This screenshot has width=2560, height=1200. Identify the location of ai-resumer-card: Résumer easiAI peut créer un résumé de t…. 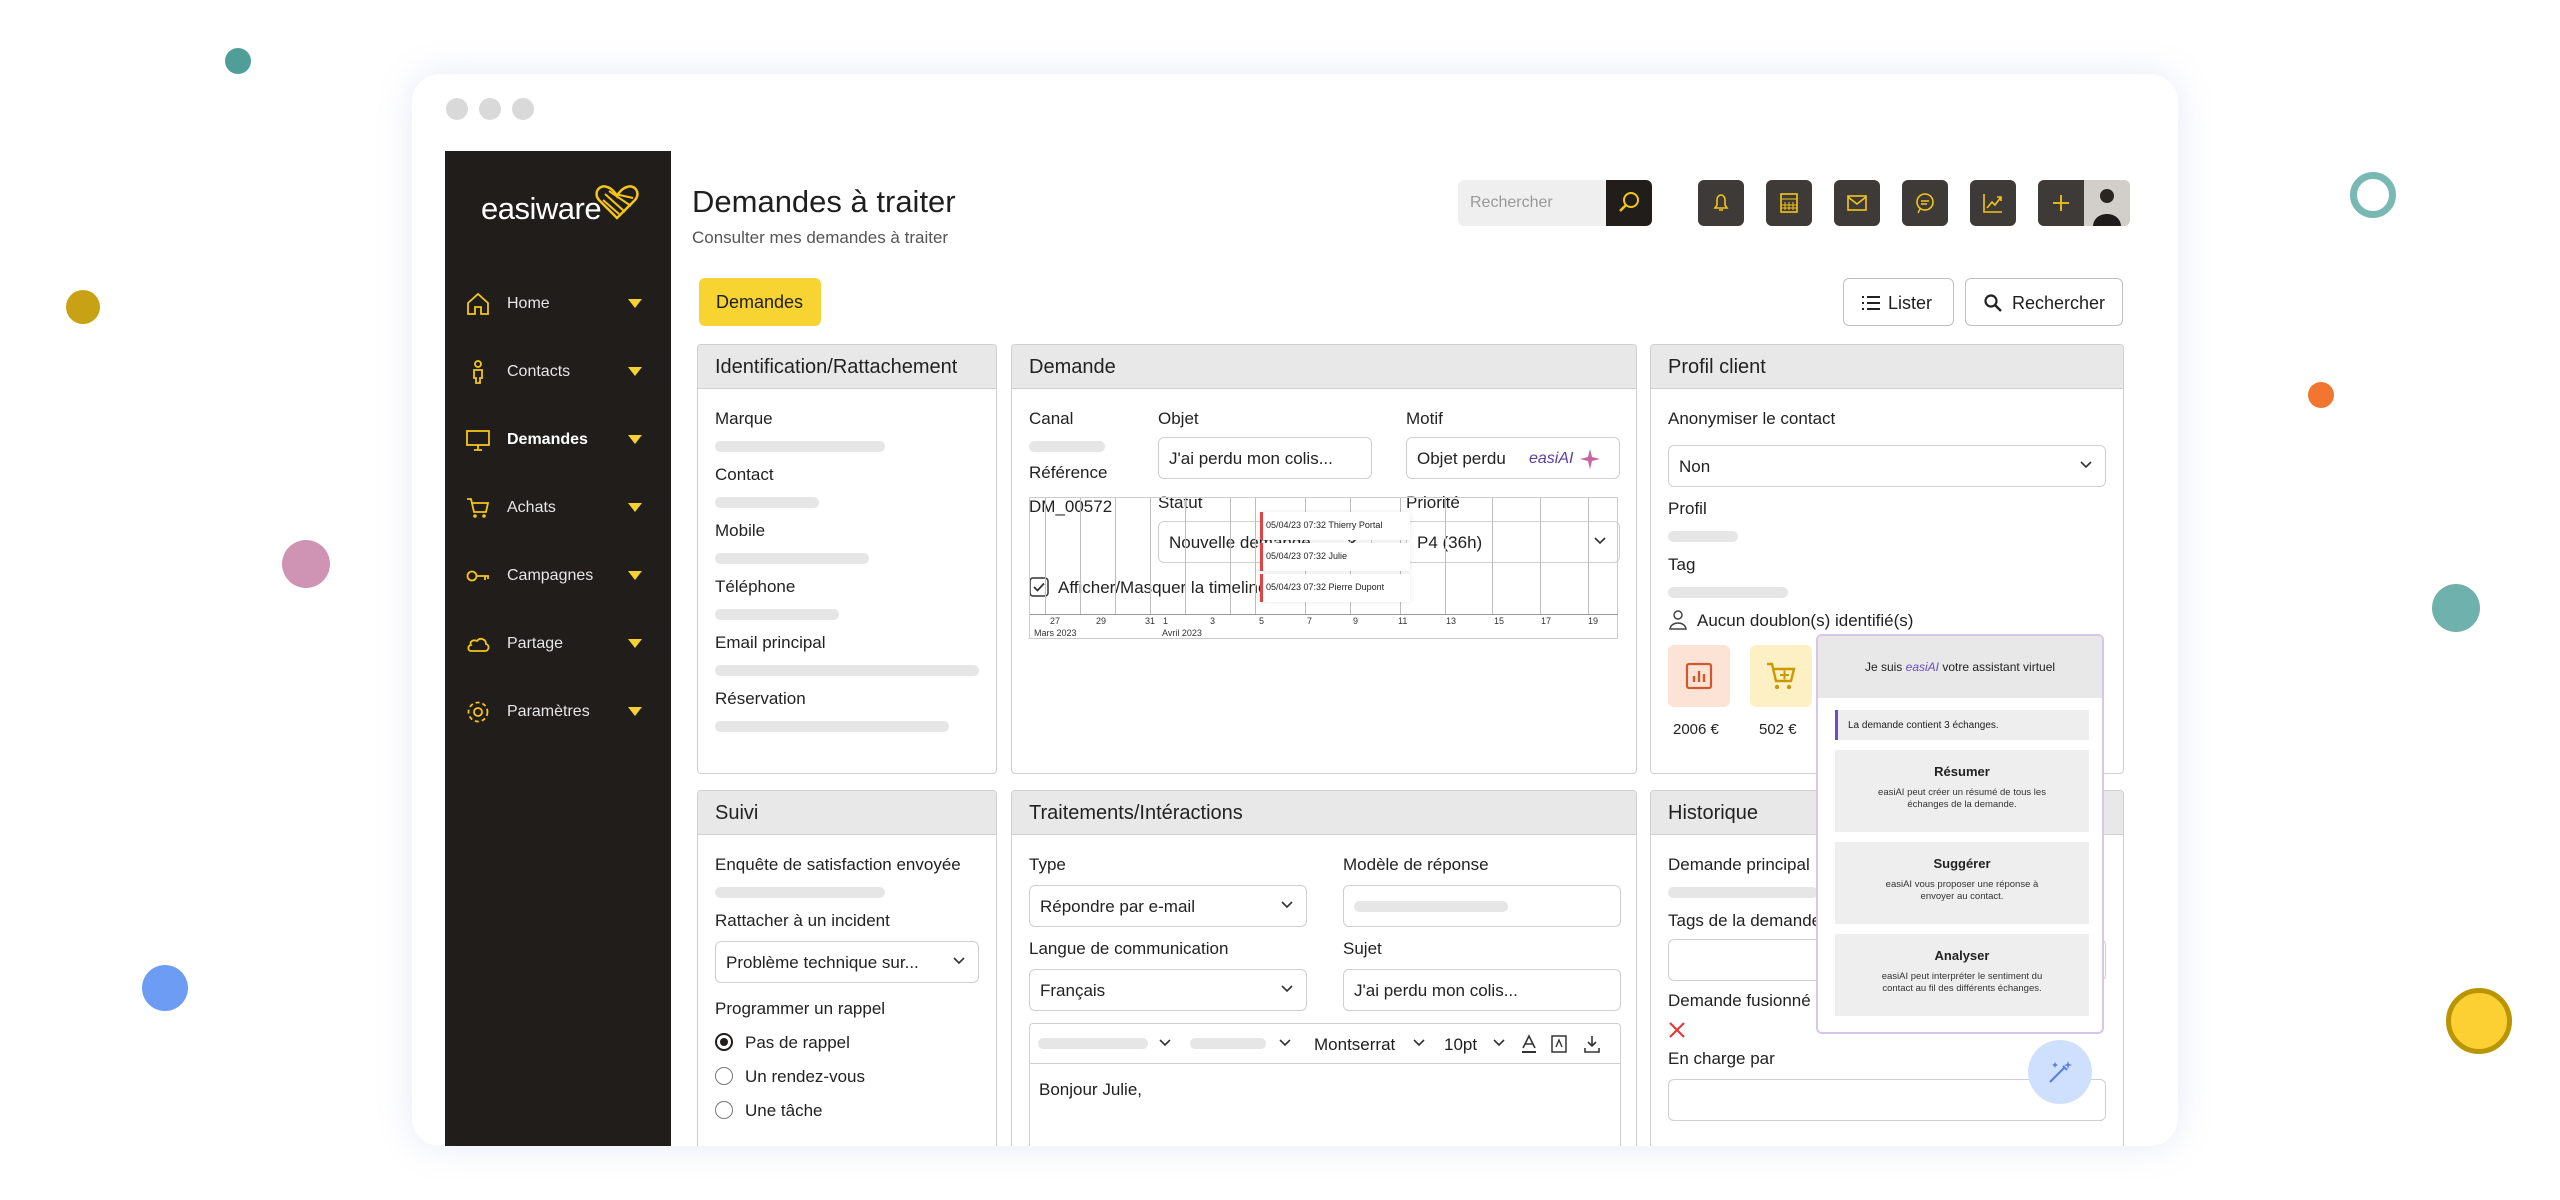
(1962, 791).